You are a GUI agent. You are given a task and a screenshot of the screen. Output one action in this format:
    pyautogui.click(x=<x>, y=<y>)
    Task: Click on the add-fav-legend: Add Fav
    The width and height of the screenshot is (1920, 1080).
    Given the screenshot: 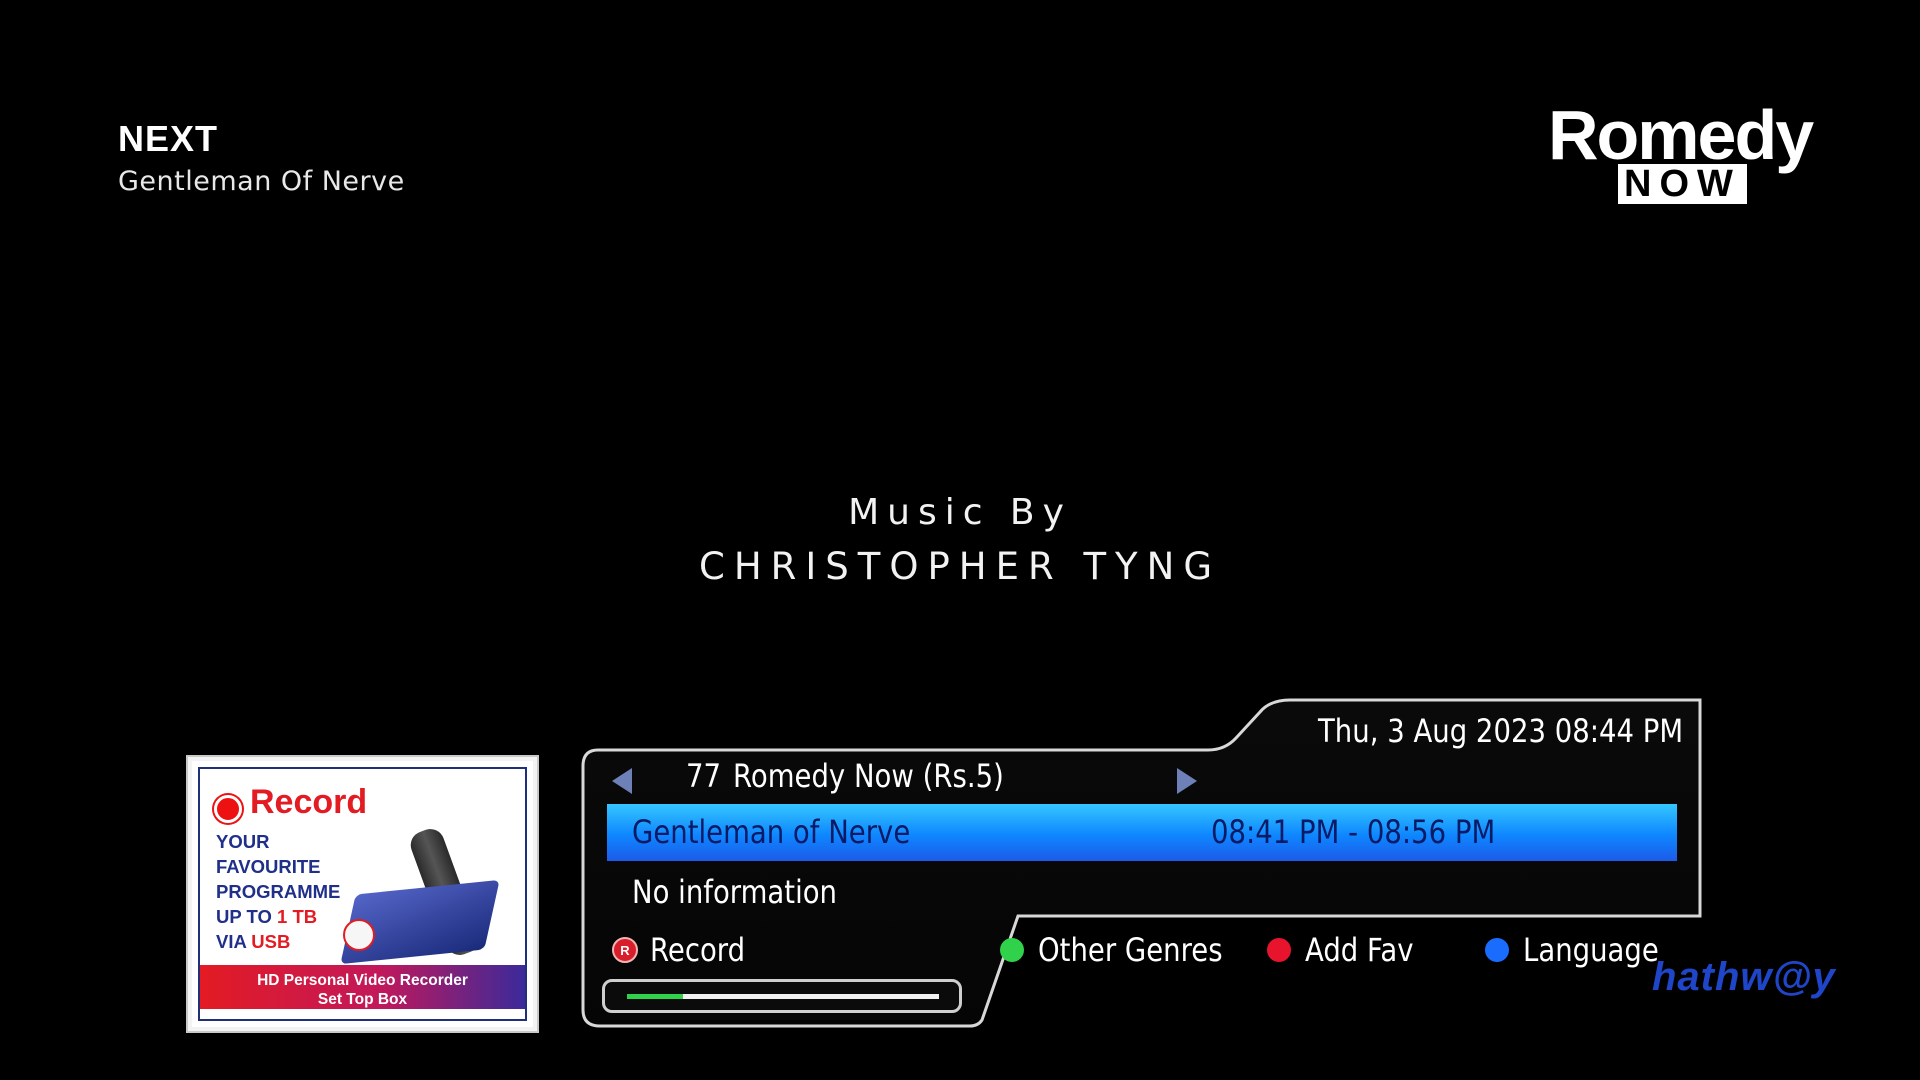 What is the action you would take?
    pyautogui.click(x=1349, y=950)
    